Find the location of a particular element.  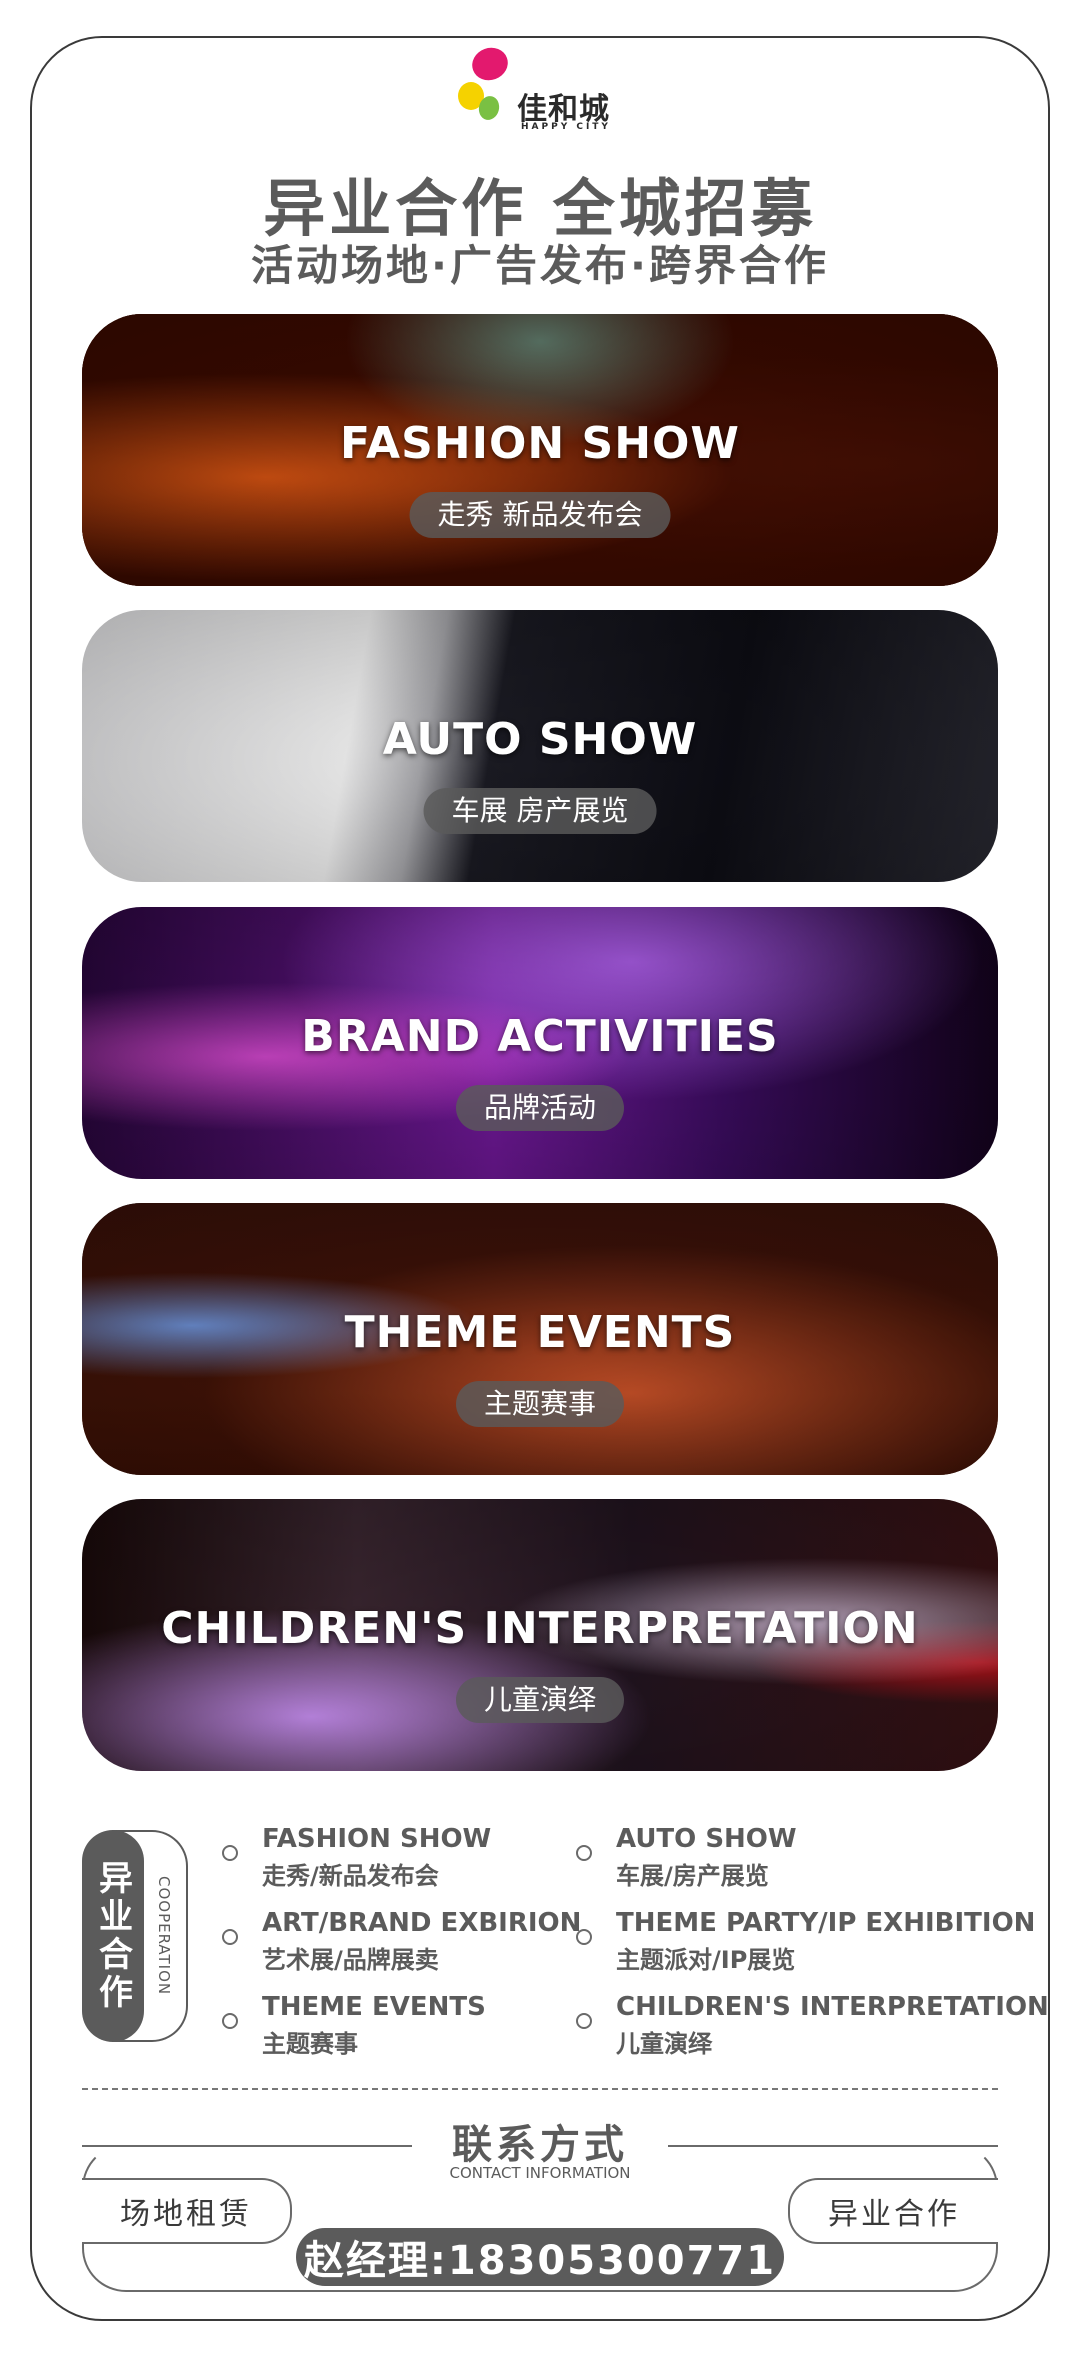

brand-logo: 佳和城 HAPPY CITY is located at coordinates (545, 90).